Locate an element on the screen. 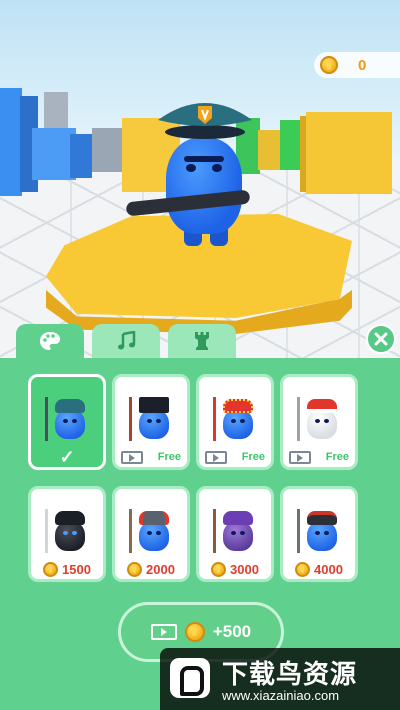  checkmark-icon: ✓ is located at coordinates (67, 457).